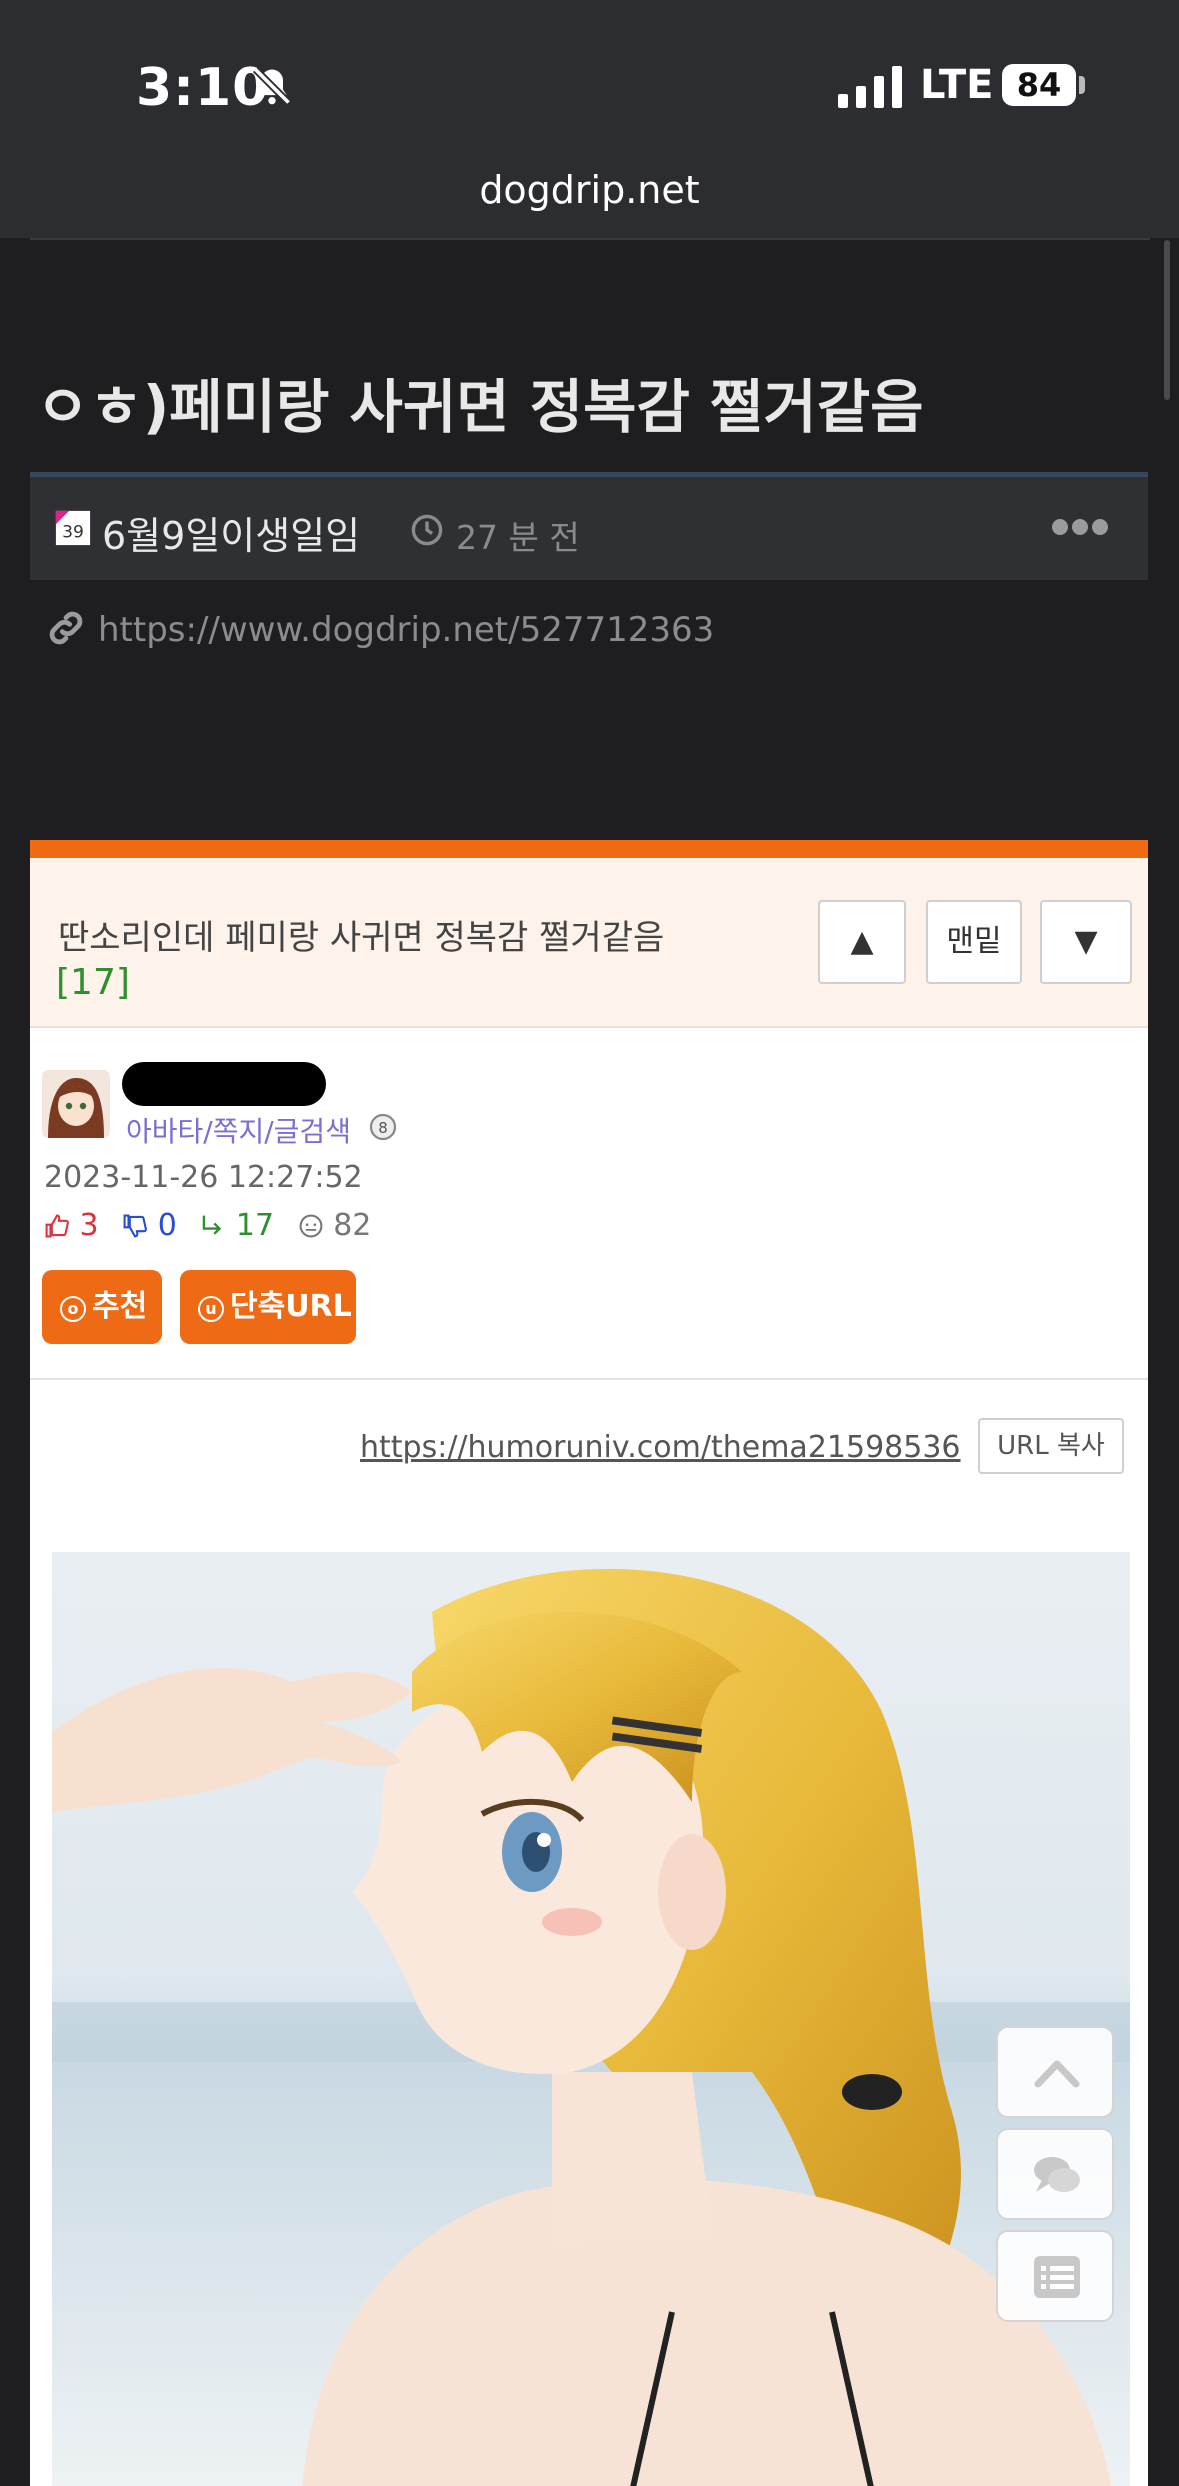  What do you see at coordinates (974, 942) in the screenshot?
I see `scroll-bottom-button: 맨밑` at bounding box center [974, 942].